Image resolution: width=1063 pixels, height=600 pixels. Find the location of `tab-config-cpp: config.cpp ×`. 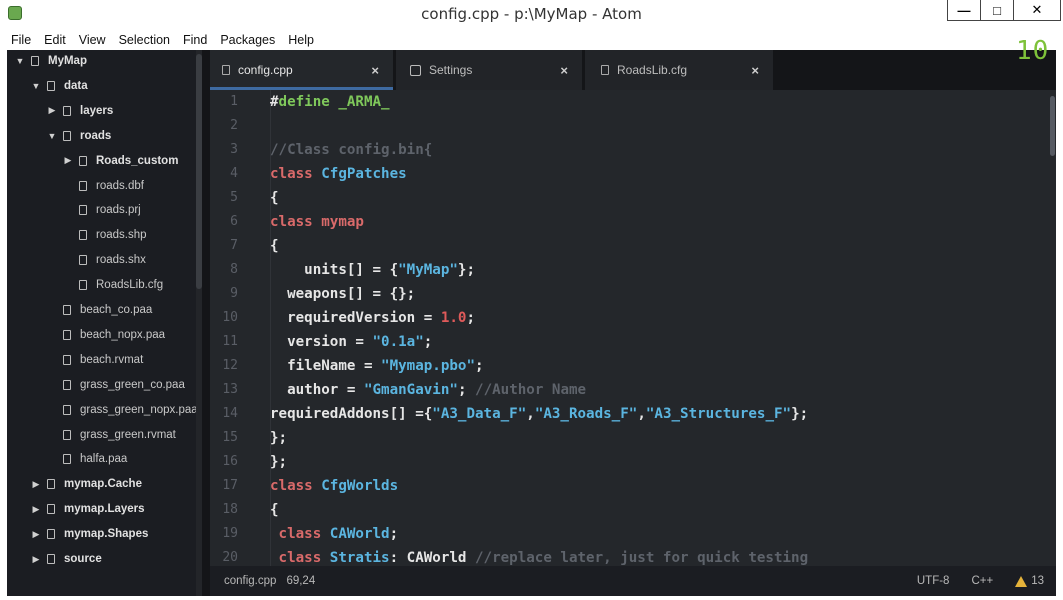

tab-config-cpp: config.cpp × is located at coordinates (301, 70).